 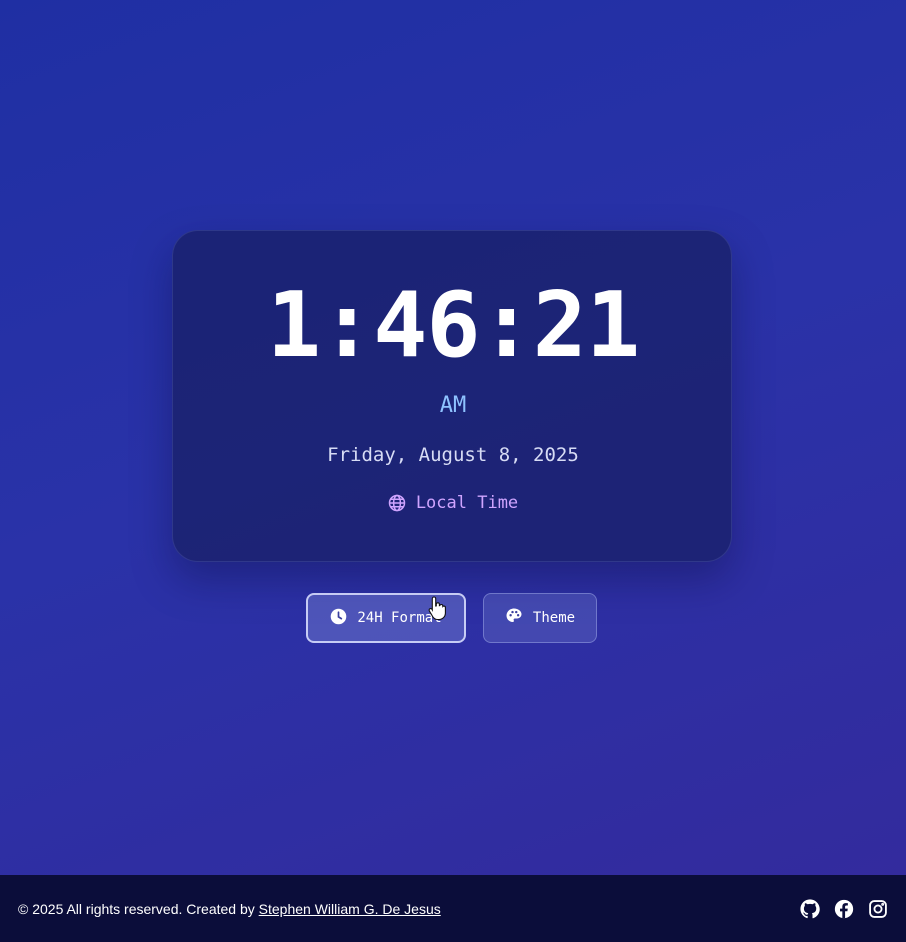 What do you see at coordinates (453, 455) in the screenshot?
I see `clock-date: Friday, August 8, 2025` at bounding box center [453, 455].